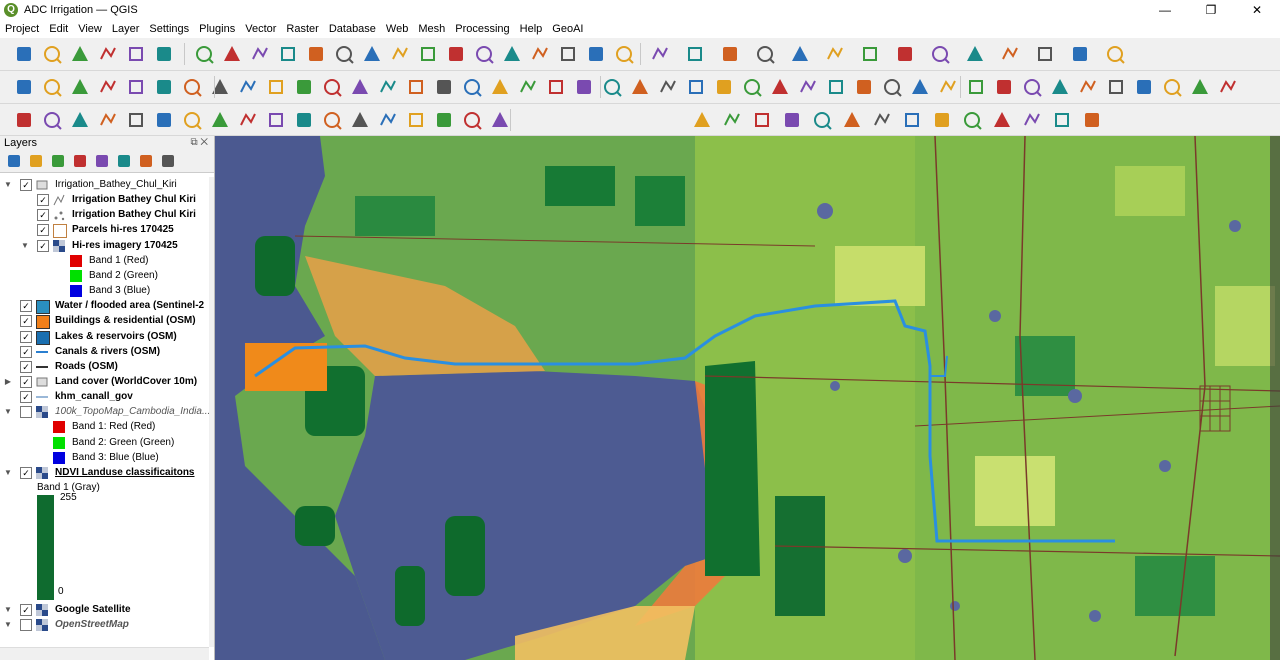  What do you see at coordinates (199, 143) in the screenshot?
I see `panel-float-close-buttons: ⧉ ✕` at bounding box center [199, 143].